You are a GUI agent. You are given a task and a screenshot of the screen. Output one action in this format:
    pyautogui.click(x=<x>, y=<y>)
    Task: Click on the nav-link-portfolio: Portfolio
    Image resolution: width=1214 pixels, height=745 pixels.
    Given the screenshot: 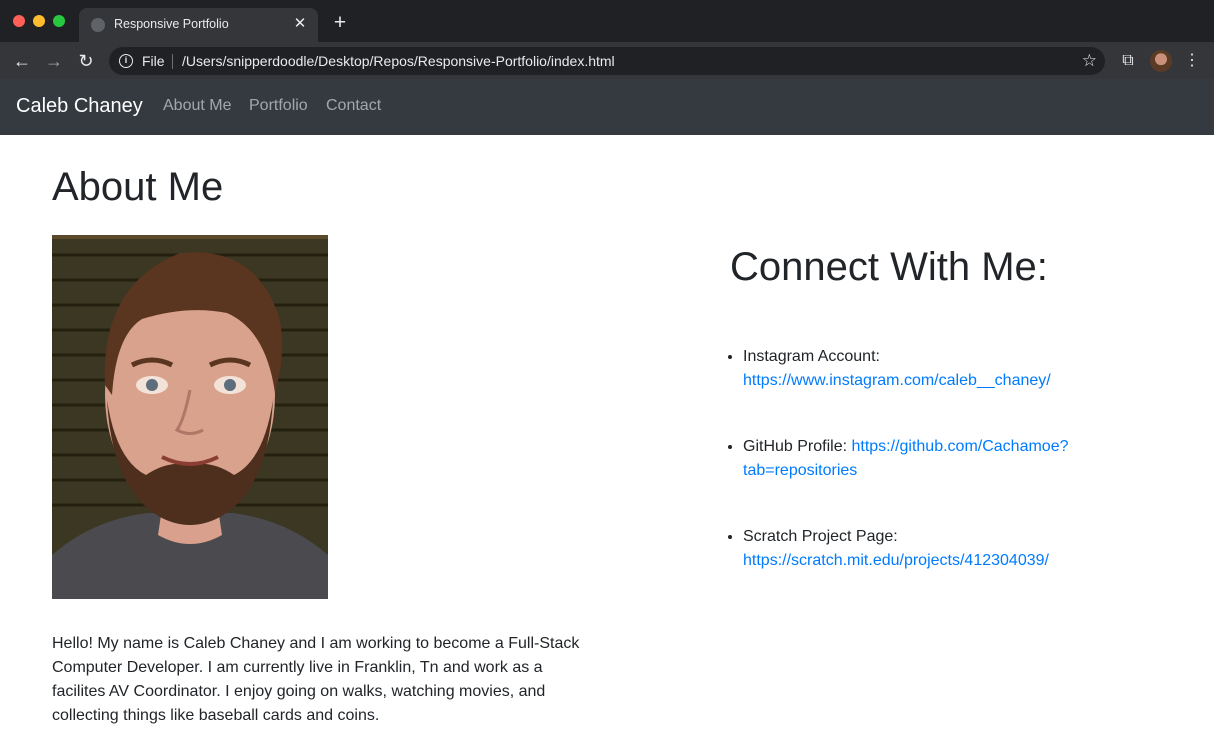 What is the action you would take?
    pyautogui.click(x=278, y=106)
    